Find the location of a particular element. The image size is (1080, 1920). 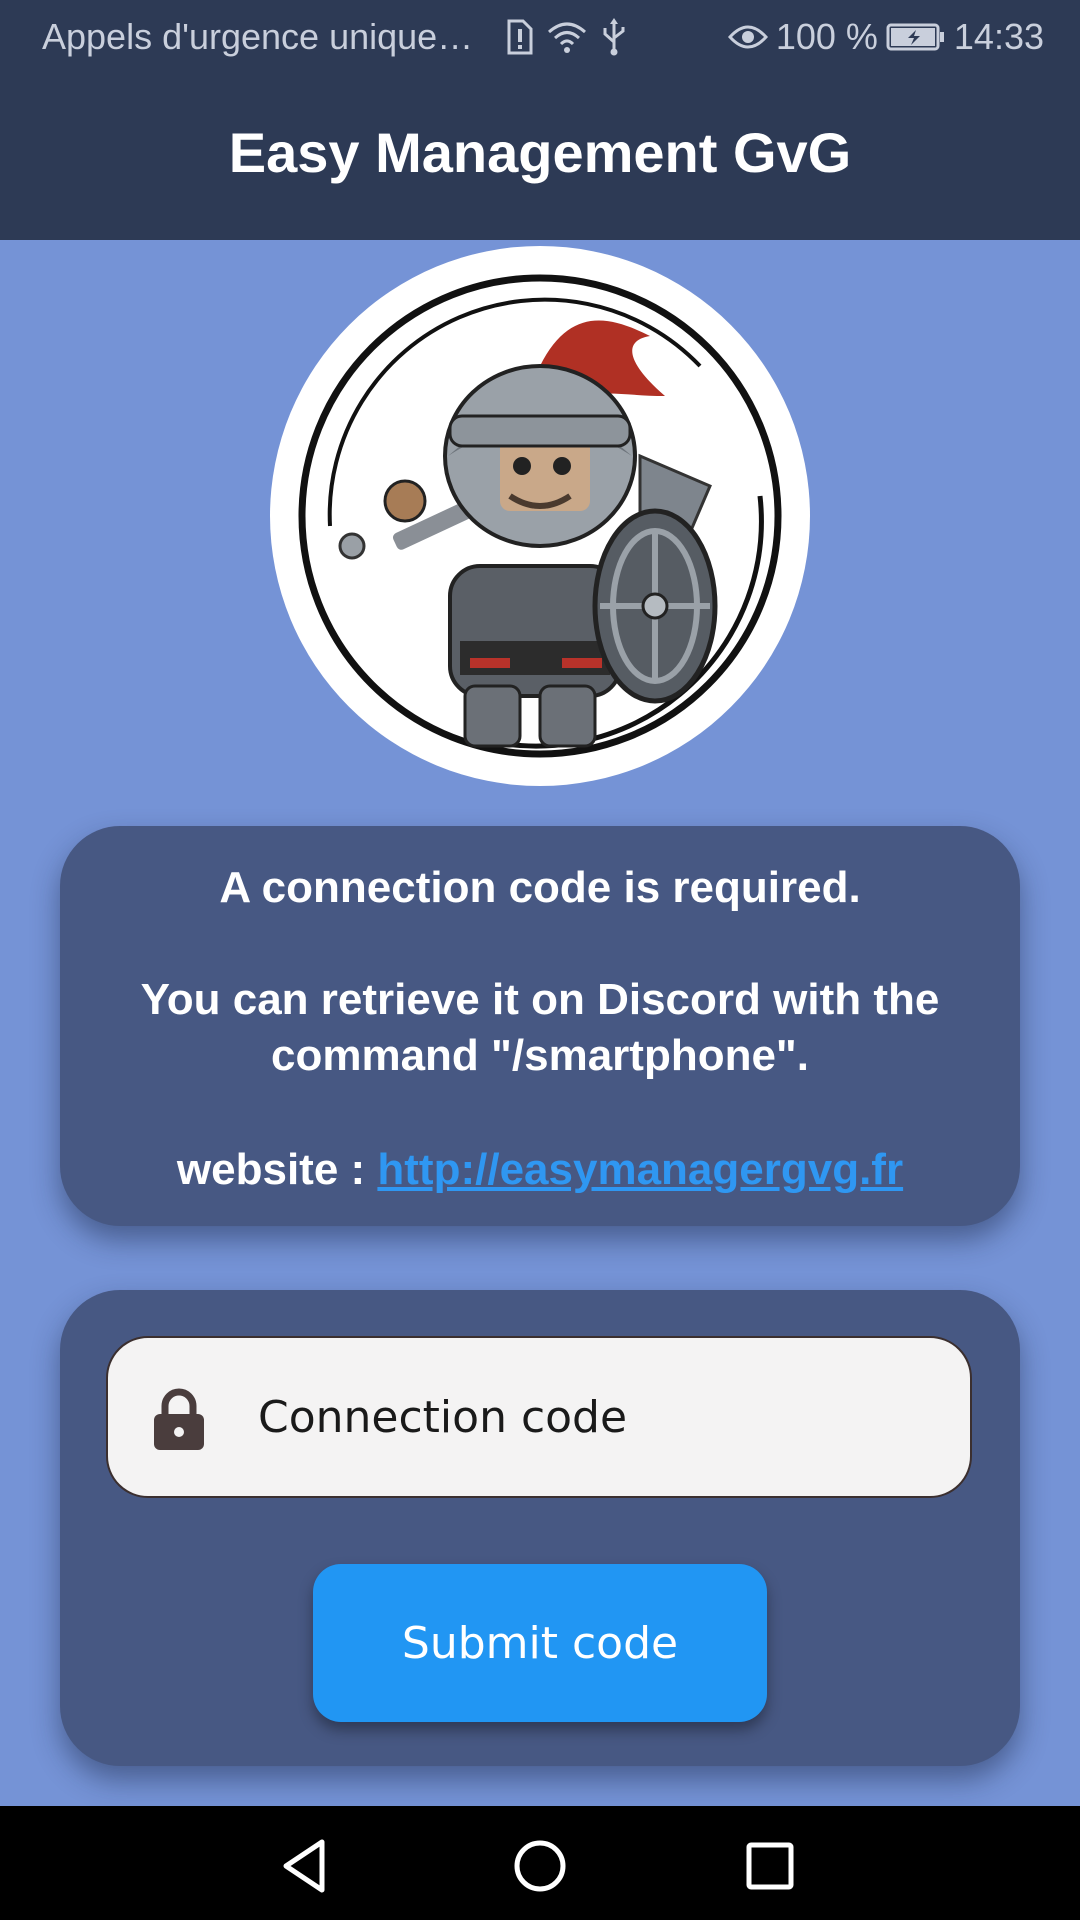

connection-code-input is located at coordinates (603, 1417).